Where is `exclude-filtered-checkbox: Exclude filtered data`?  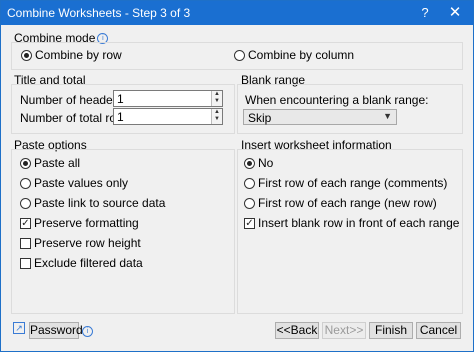
exclude-filtered-checkbox: Exclude filtered data is located at coordinates (81, 263).